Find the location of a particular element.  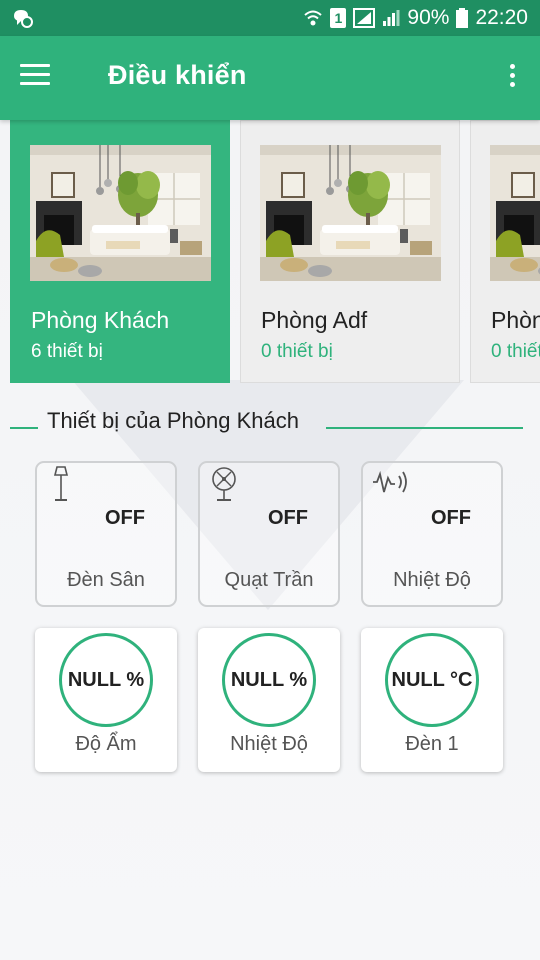

app-bar: Điều khiển is located at coordinates (270, 78).